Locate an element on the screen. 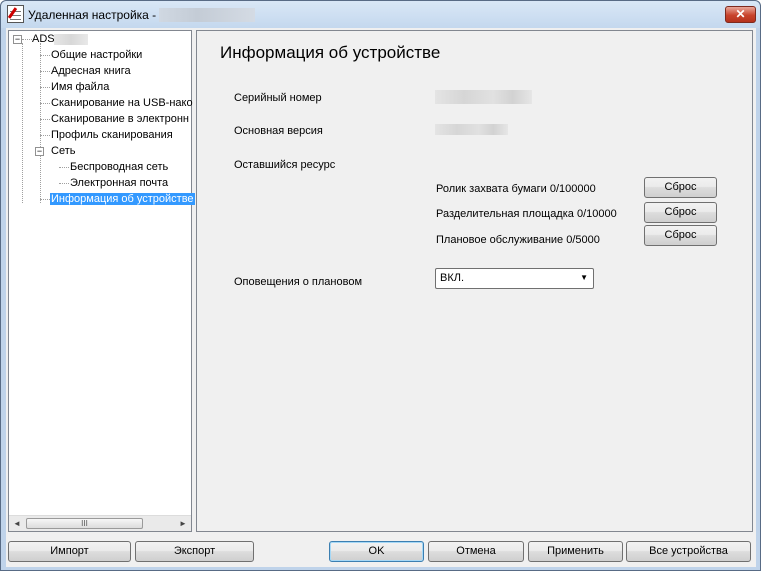 The image size is (761, 571). tree-item-label: Общие настройки is located at coordinates (97, 55).